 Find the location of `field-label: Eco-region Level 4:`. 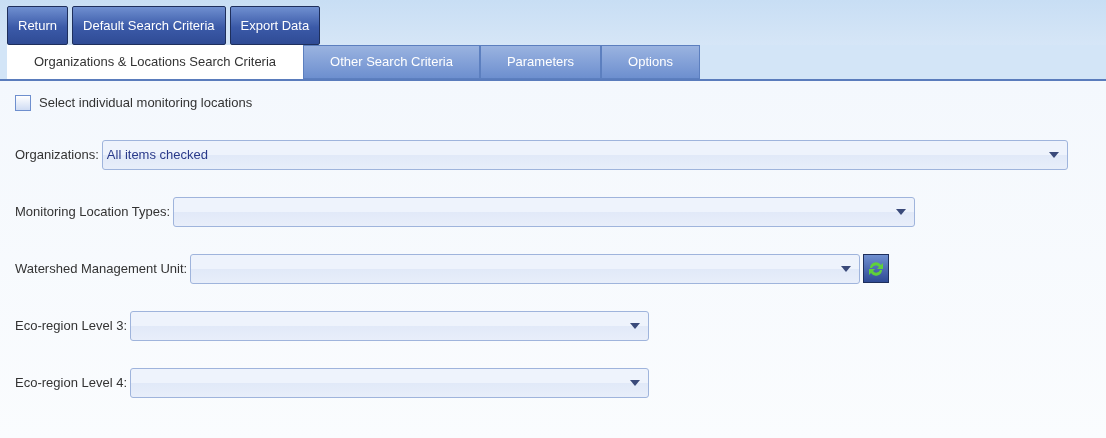

field-label: Eco-region Level 4: is located at coordinates (71, 382).